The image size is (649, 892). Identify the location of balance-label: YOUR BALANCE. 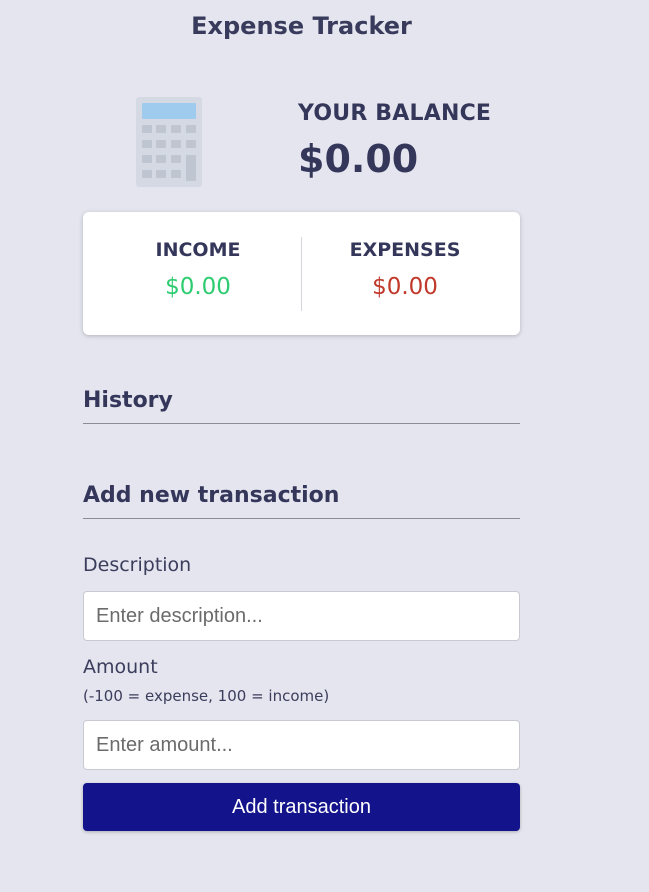
(395, 113).